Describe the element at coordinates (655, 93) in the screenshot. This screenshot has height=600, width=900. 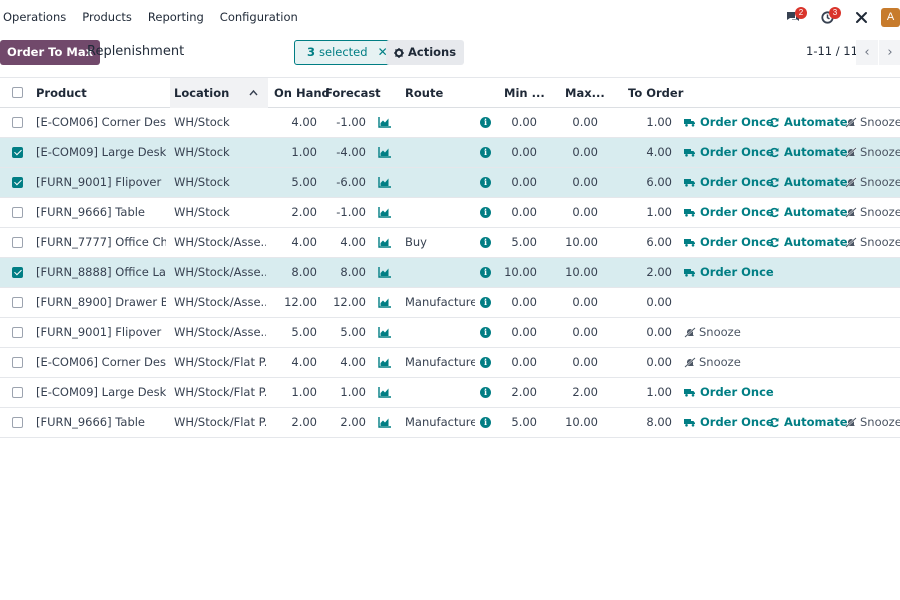
I see `column-to-order: To Order` at that location.